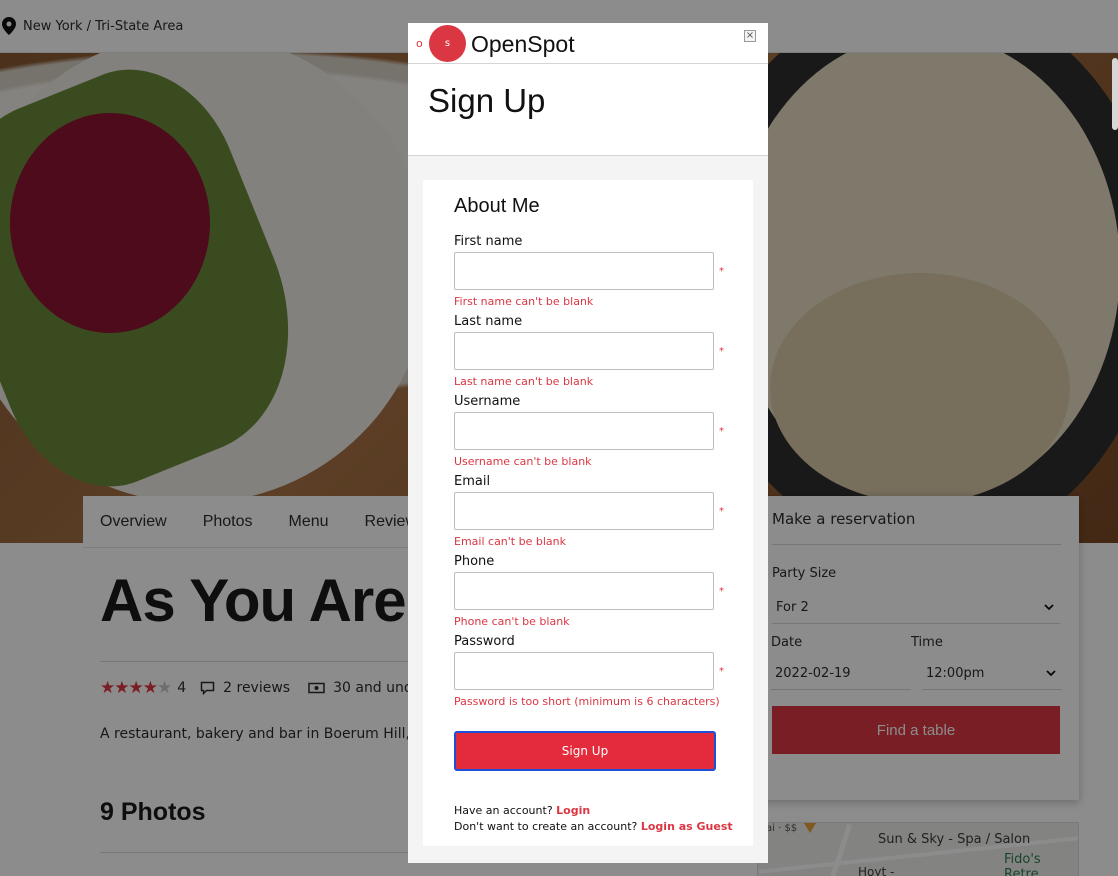 The image size is (1118, 876). What do you see at coordinates (588, 110) in the screenshot?
I see `modal-title-bar: Sign Up` at bounding box center [588, 110].